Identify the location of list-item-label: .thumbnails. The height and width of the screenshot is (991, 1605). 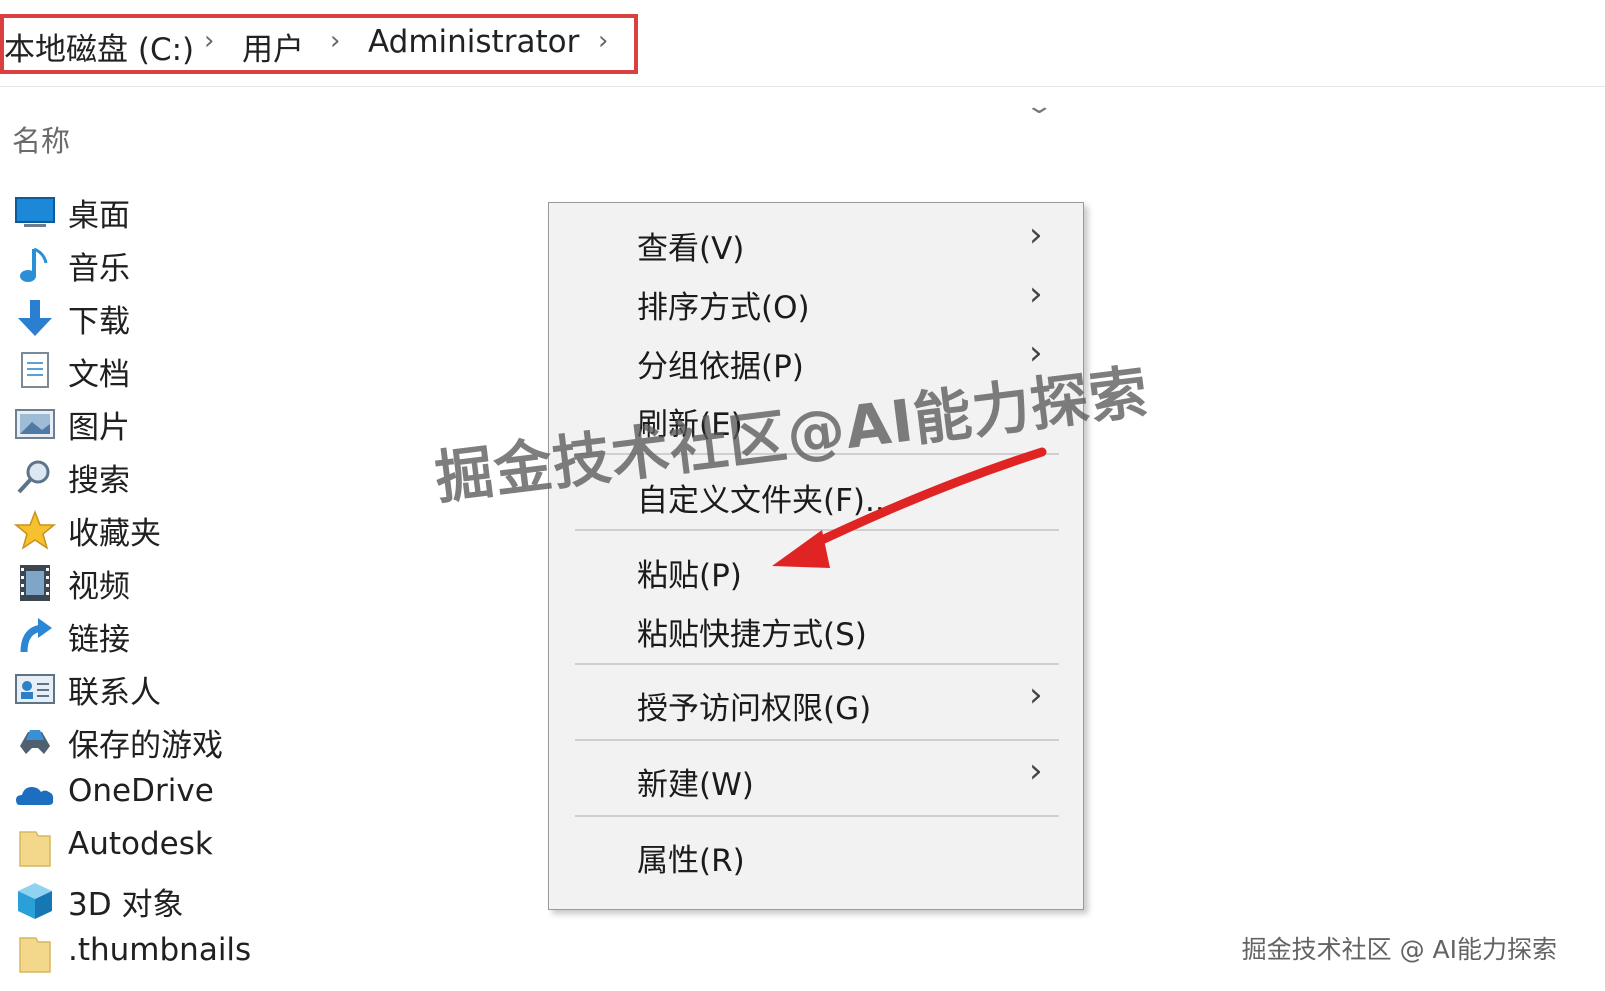
(160, 950).